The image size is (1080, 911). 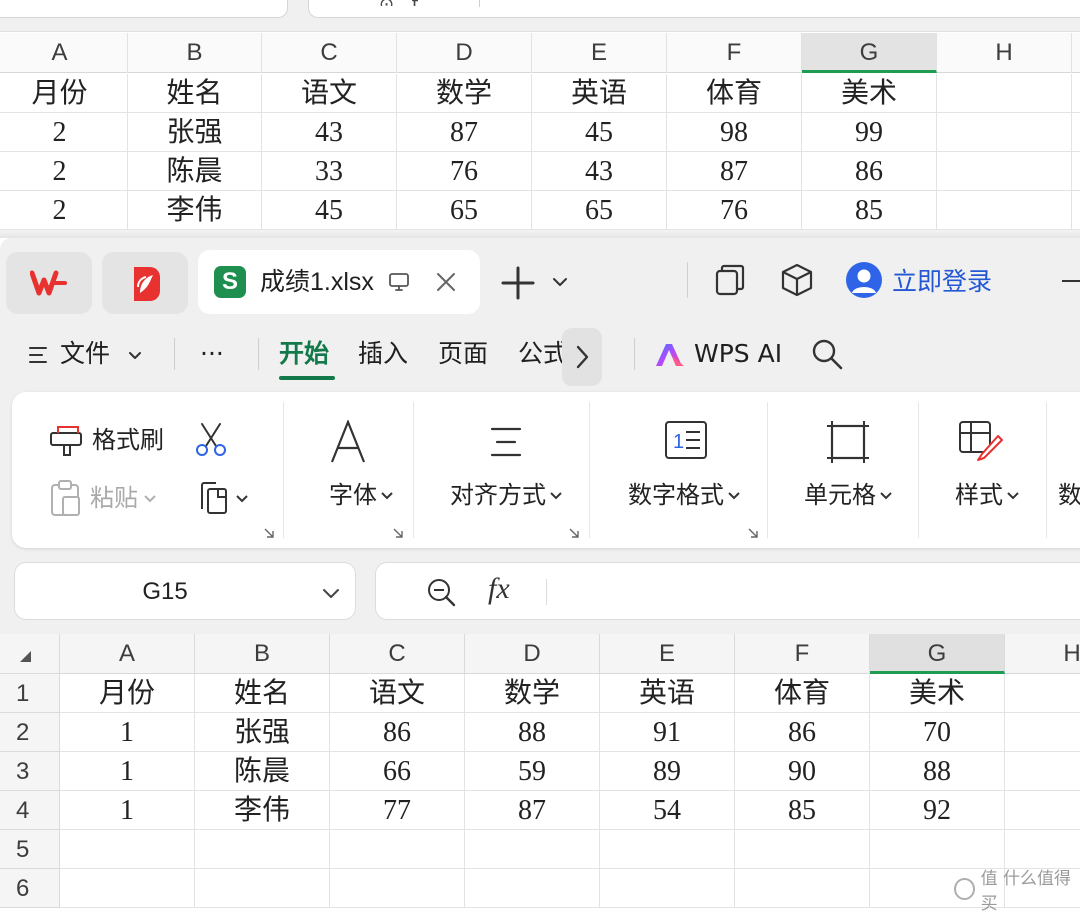 I want to click on column-header-g-selected: G, so click(x=937, y=654).